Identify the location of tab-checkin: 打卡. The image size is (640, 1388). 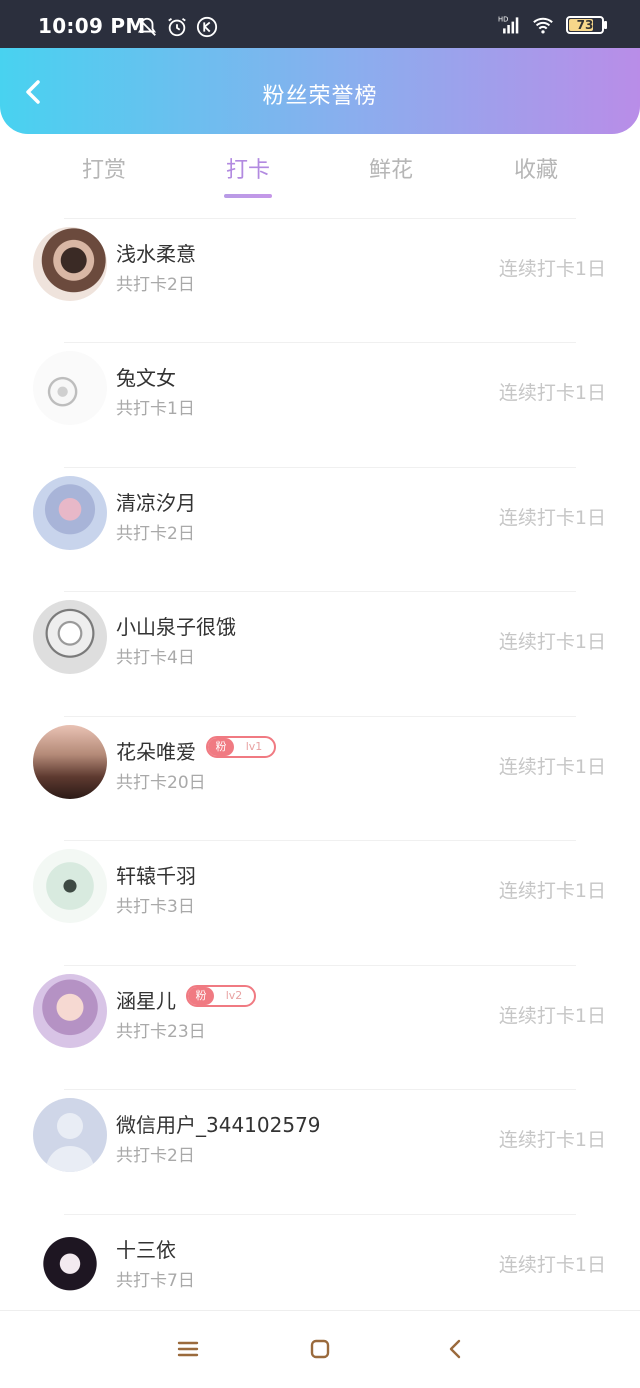
(248, 168).